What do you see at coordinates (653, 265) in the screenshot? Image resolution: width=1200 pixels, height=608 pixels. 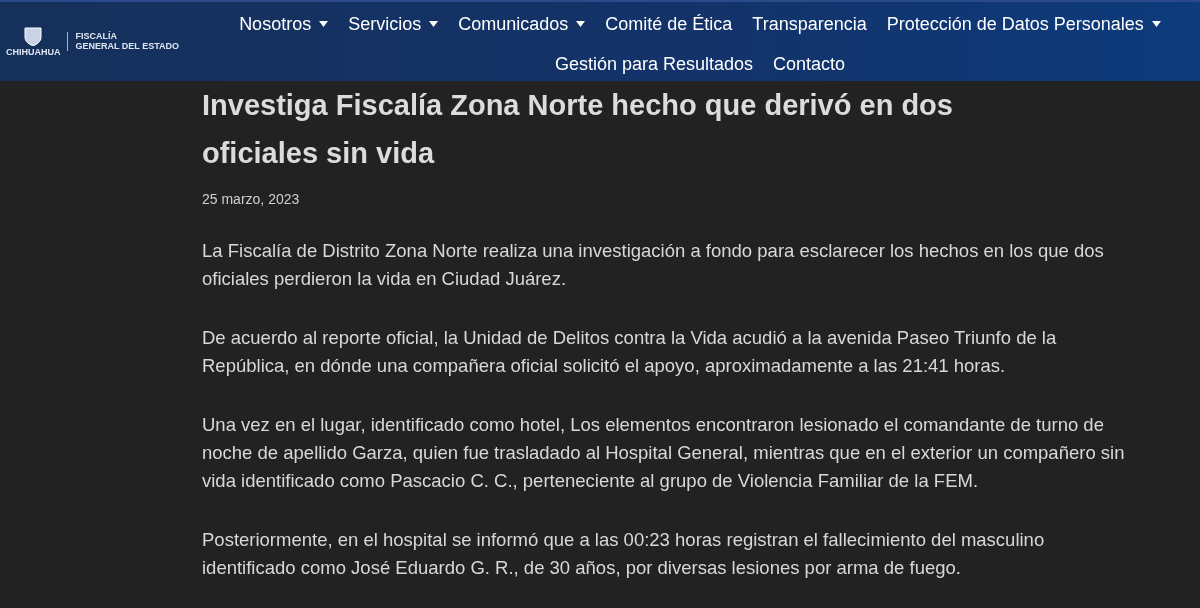 I see `article-paragraph: La Fiscalía de Distrito Zona Norte realiza una investigación a fondo para esclarecer los hechos en los que dos oficiales perdieron la vida en Ciudad Juárez.` at bounding box center [653, 265].